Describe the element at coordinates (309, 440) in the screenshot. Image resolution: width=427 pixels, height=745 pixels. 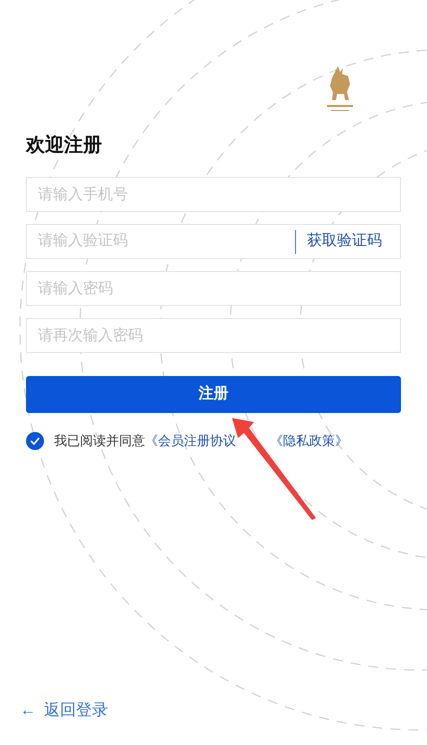
I see `privacy-policy-link: 《隐私政策》` at that location.